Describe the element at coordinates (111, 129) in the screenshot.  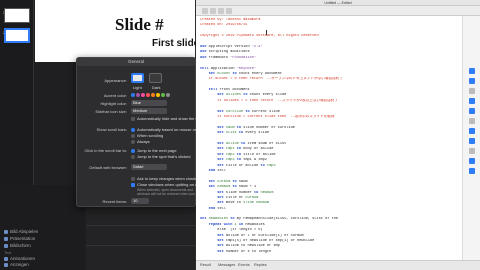
I see `scroll-bars-label: Show scroll bars:` at that location.